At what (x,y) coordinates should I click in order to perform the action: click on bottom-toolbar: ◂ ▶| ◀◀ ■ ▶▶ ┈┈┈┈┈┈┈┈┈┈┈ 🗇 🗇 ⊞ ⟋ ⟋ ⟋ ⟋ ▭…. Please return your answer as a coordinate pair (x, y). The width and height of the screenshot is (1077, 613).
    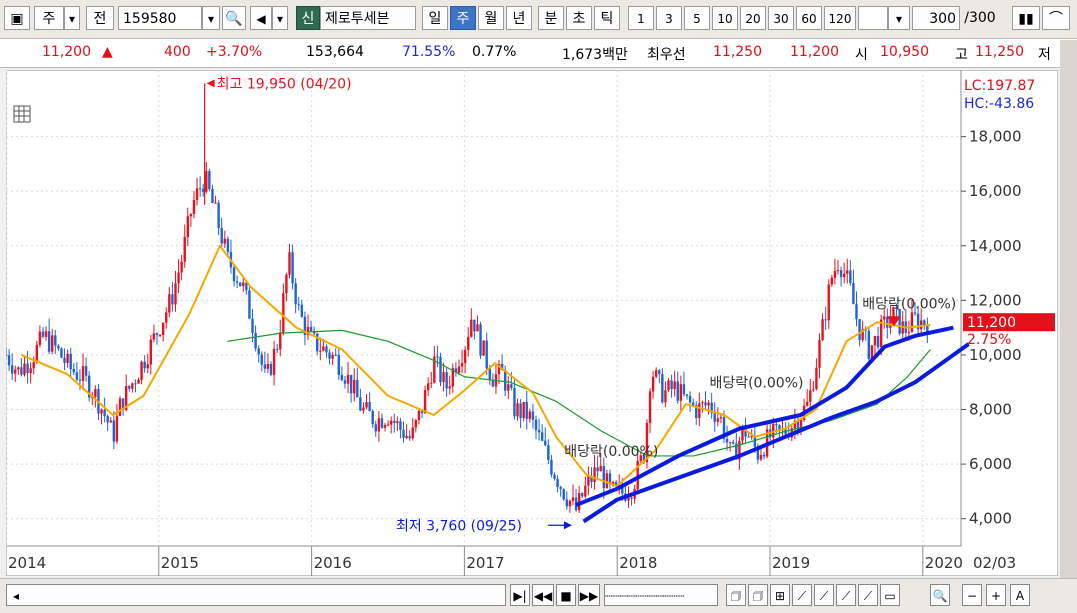
    Looking at the image, I should click on (538, 595).